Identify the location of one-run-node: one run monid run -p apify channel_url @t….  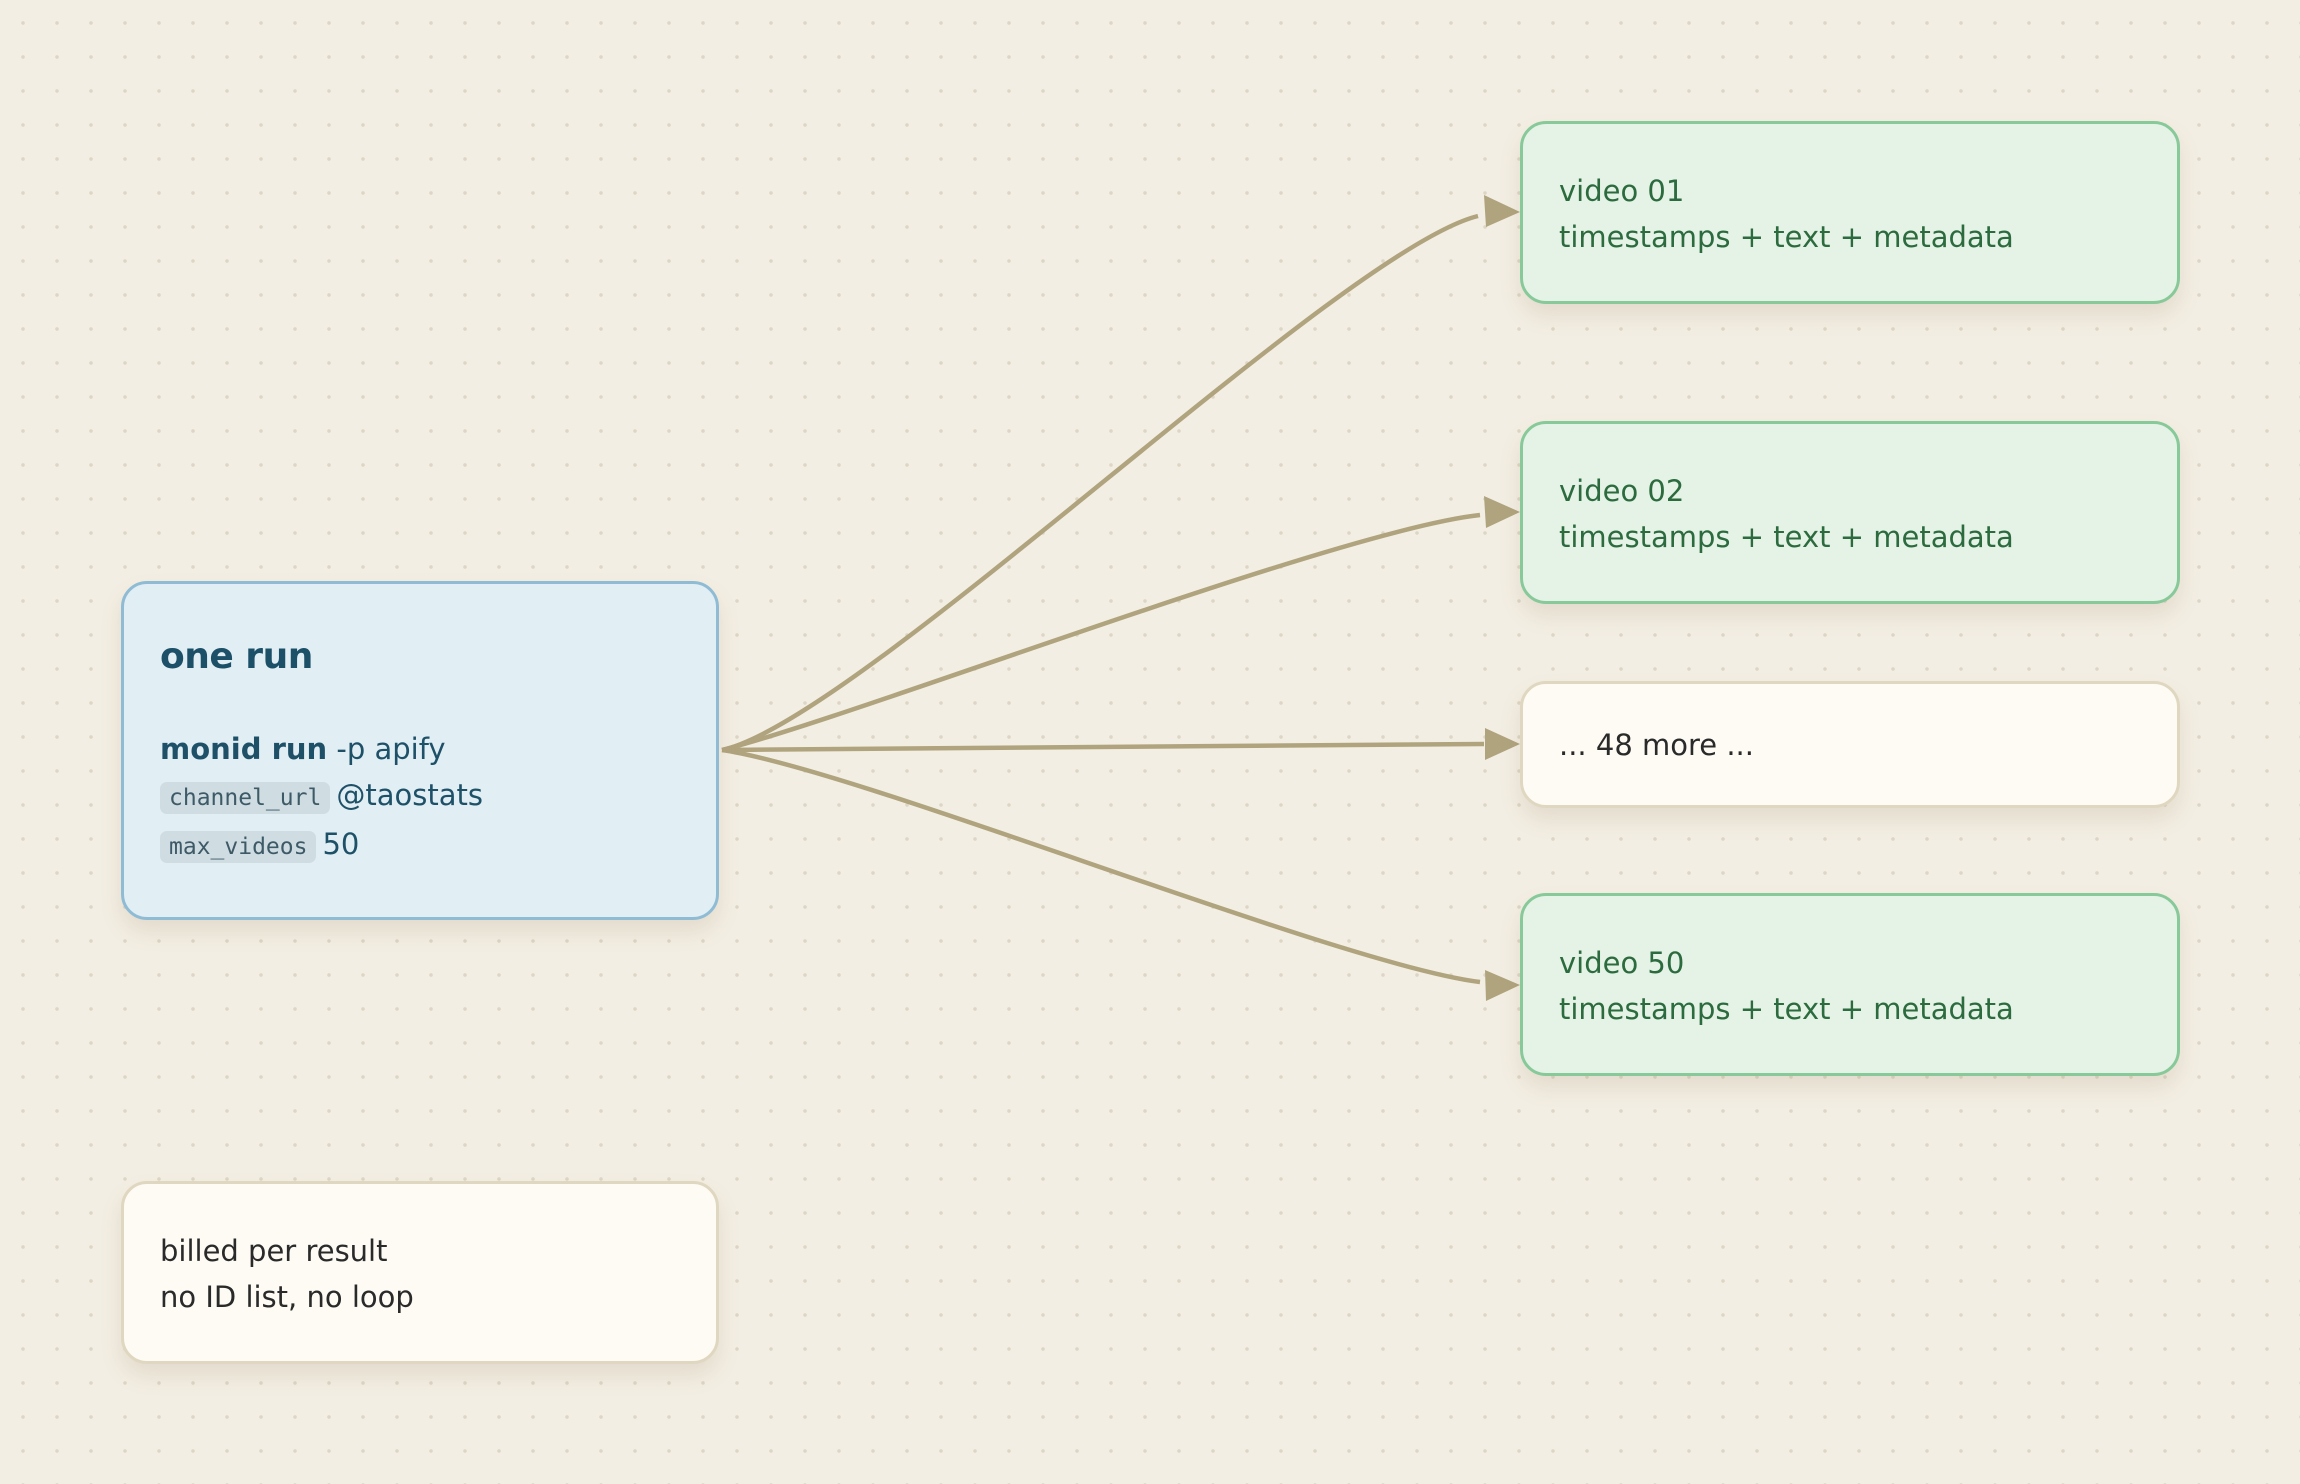
(420, 750).